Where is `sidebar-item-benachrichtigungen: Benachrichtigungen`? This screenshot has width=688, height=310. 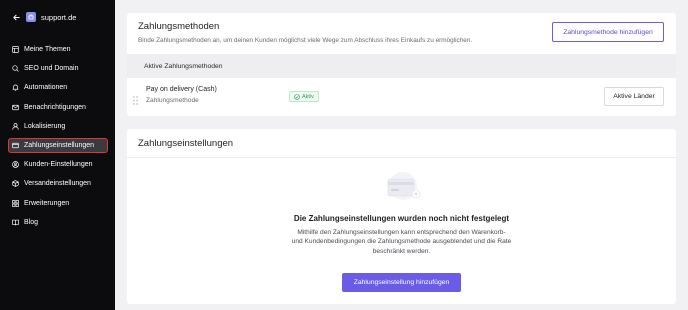
sidebar-item-benachrichtigungen: Benachrichtigungen is located at coordinates (58, 107).